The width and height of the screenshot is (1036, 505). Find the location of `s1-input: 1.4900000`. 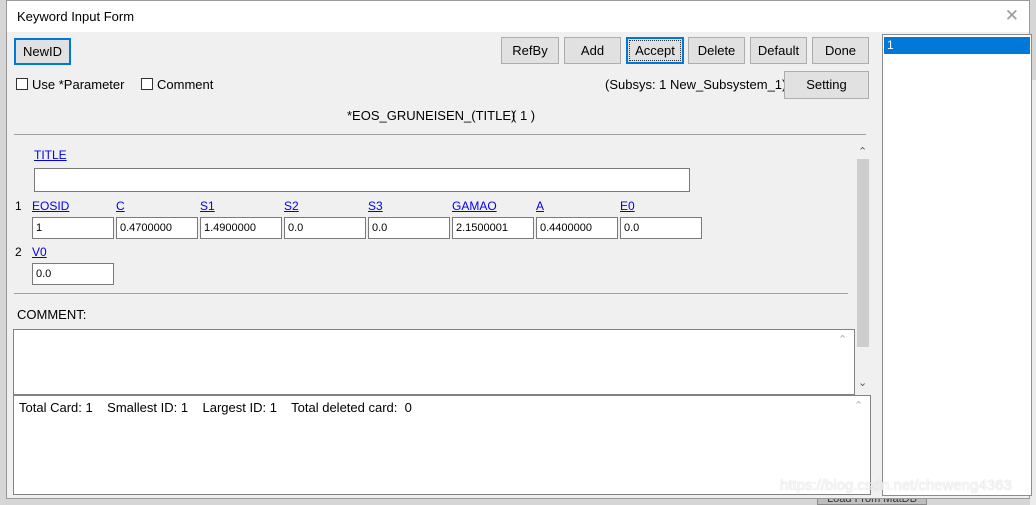

s1-input: 1.4900000 is located at coordinates (241, 228).